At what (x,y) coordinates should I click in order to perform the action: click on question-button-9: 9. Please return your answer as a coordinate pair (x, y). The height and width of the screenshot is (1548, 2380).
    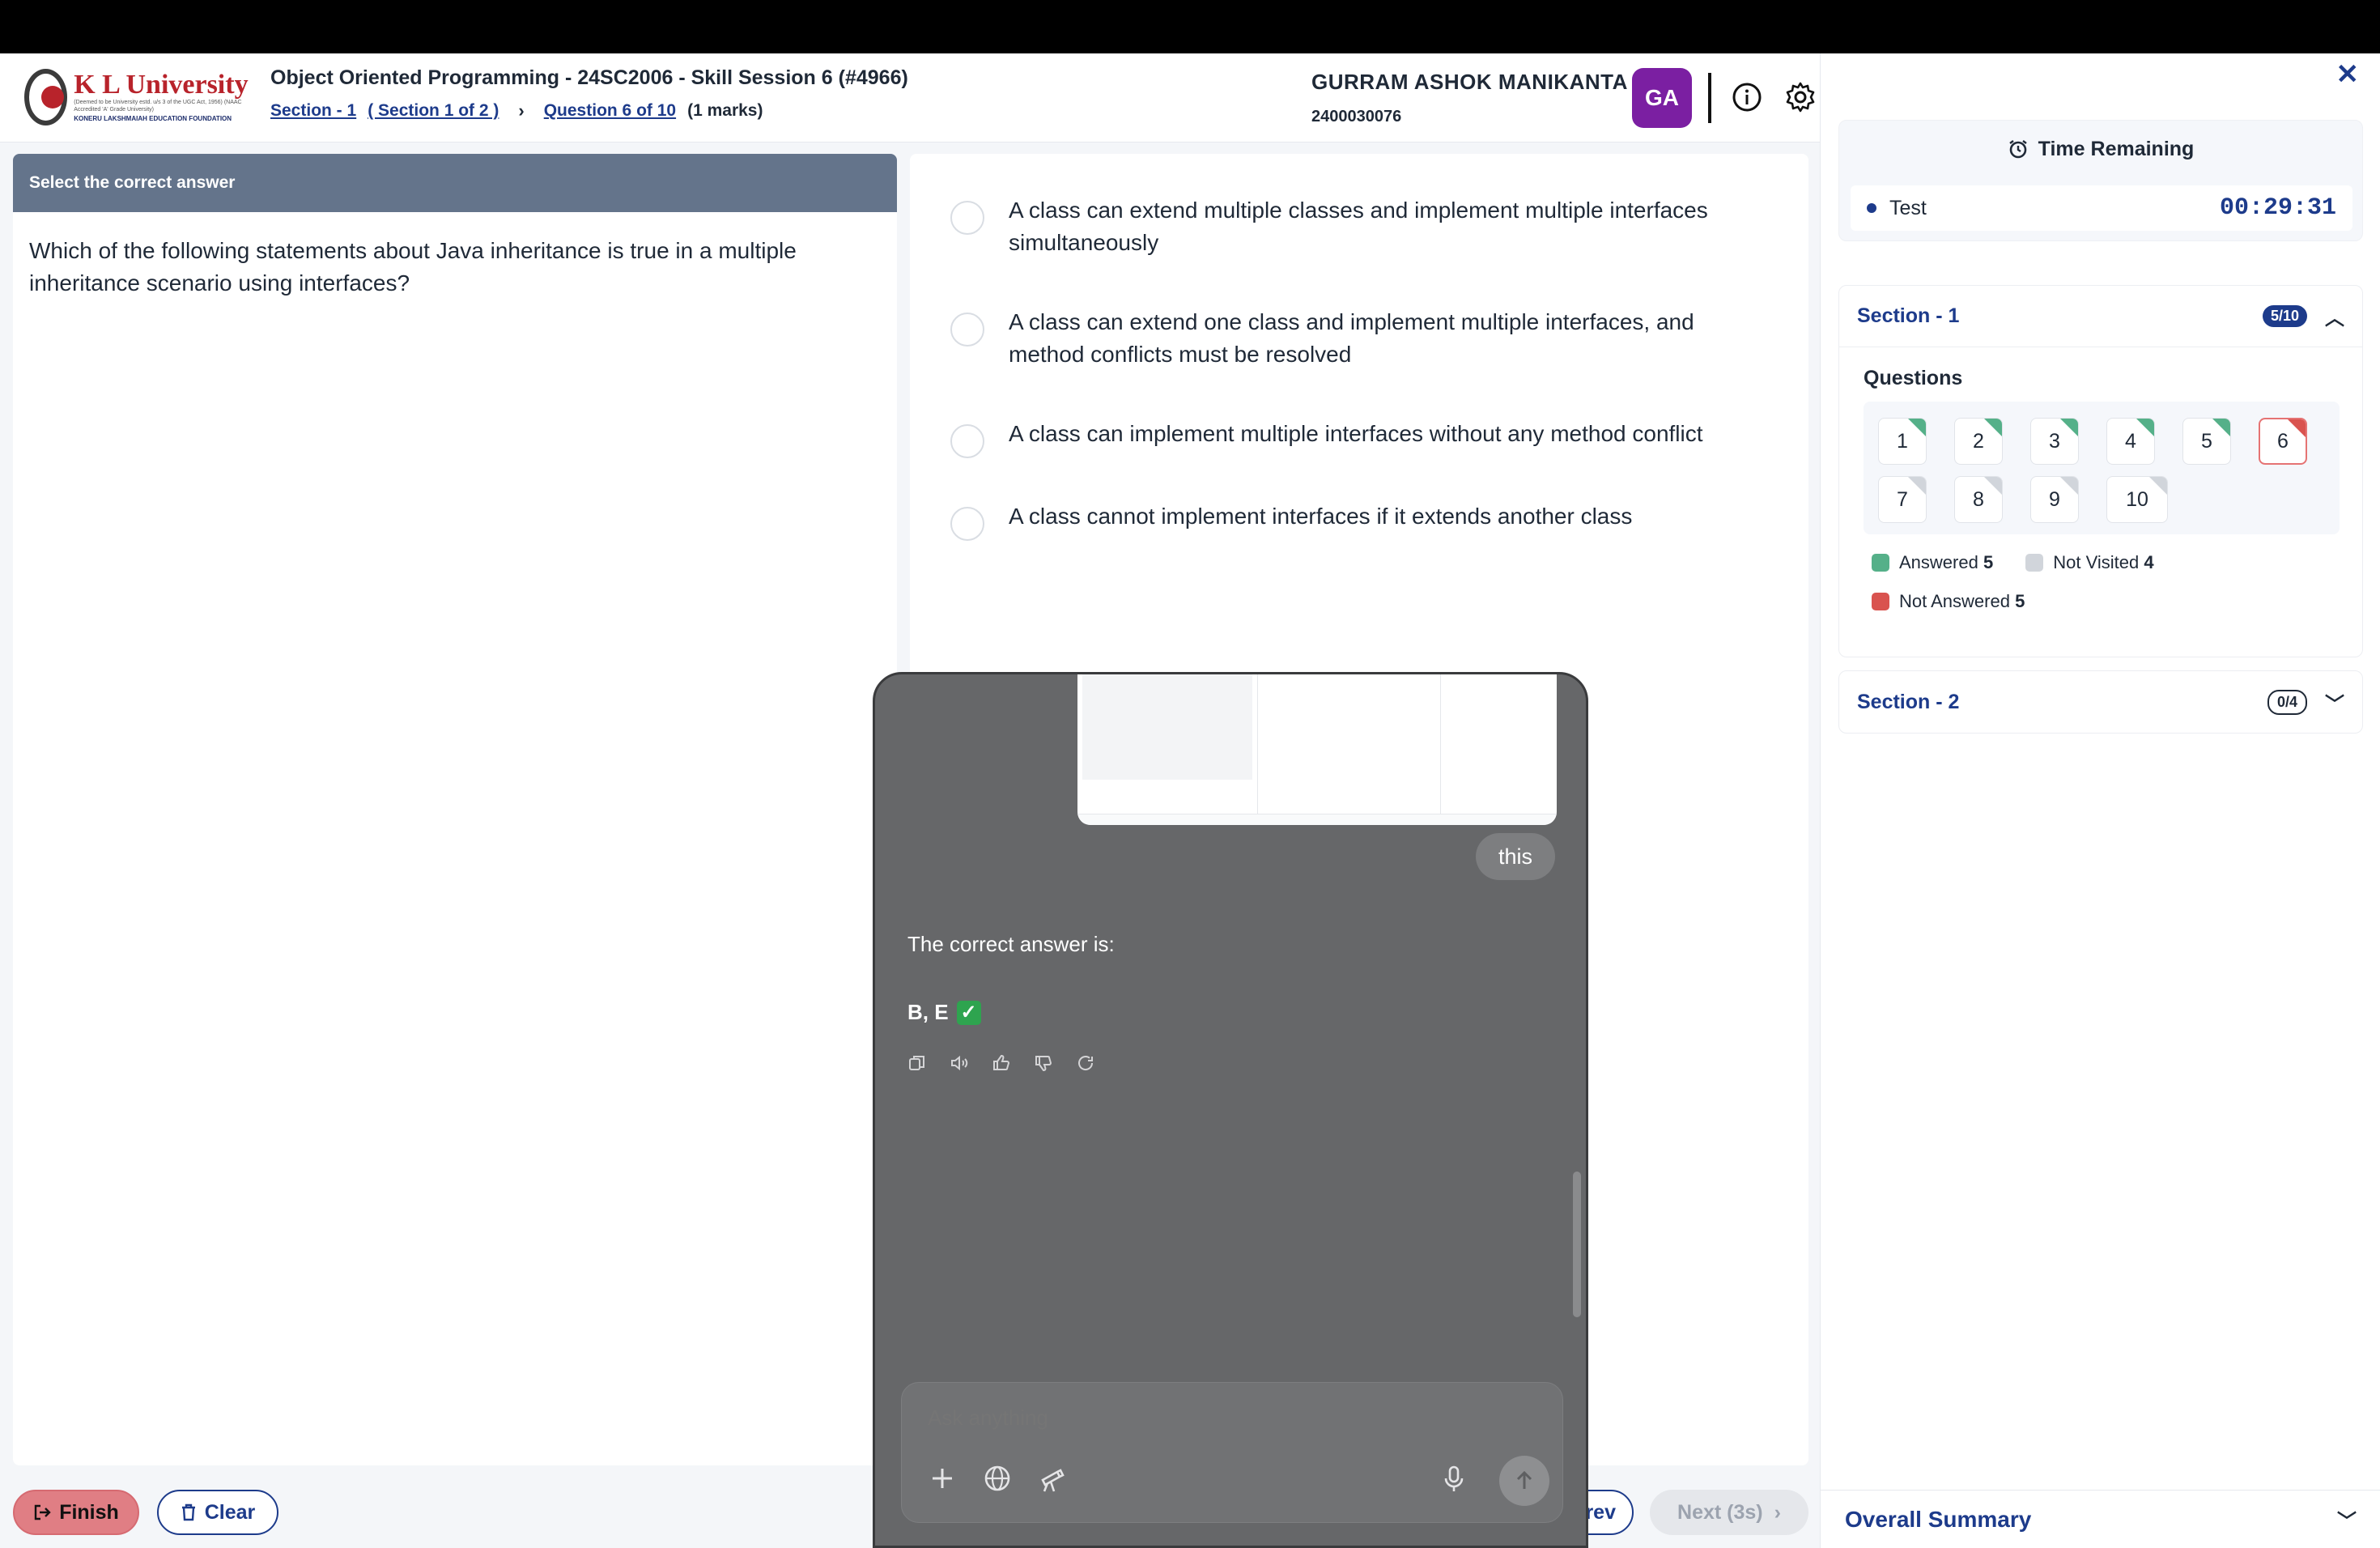
    Looking at the image, I should click on (2054, 499).